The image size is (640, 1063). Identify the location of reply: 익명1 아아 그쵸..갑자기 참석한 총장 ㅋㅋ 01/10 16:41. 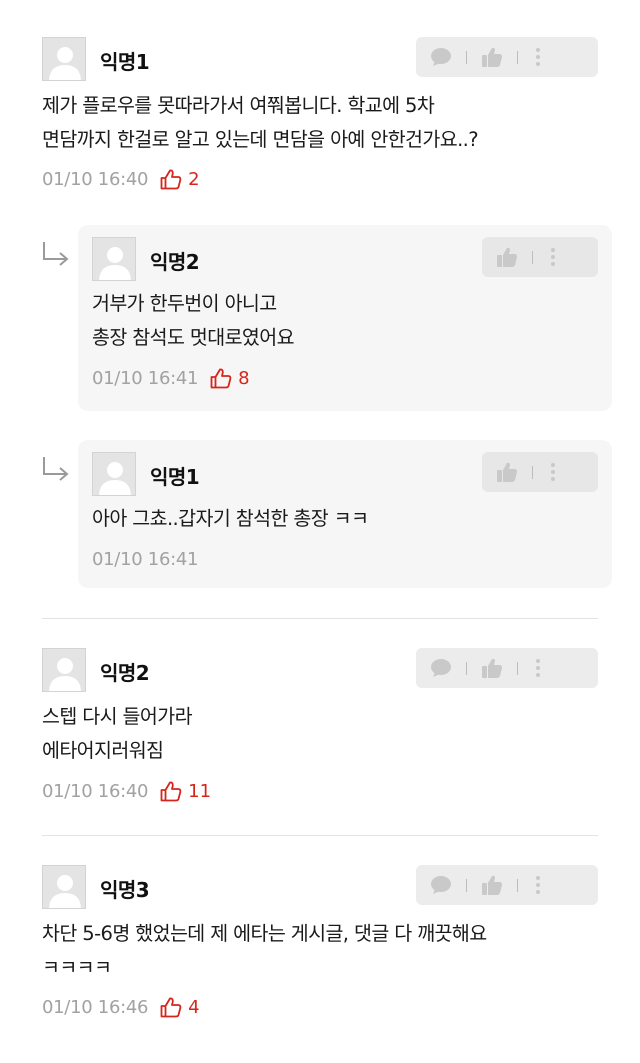
(327, 514).